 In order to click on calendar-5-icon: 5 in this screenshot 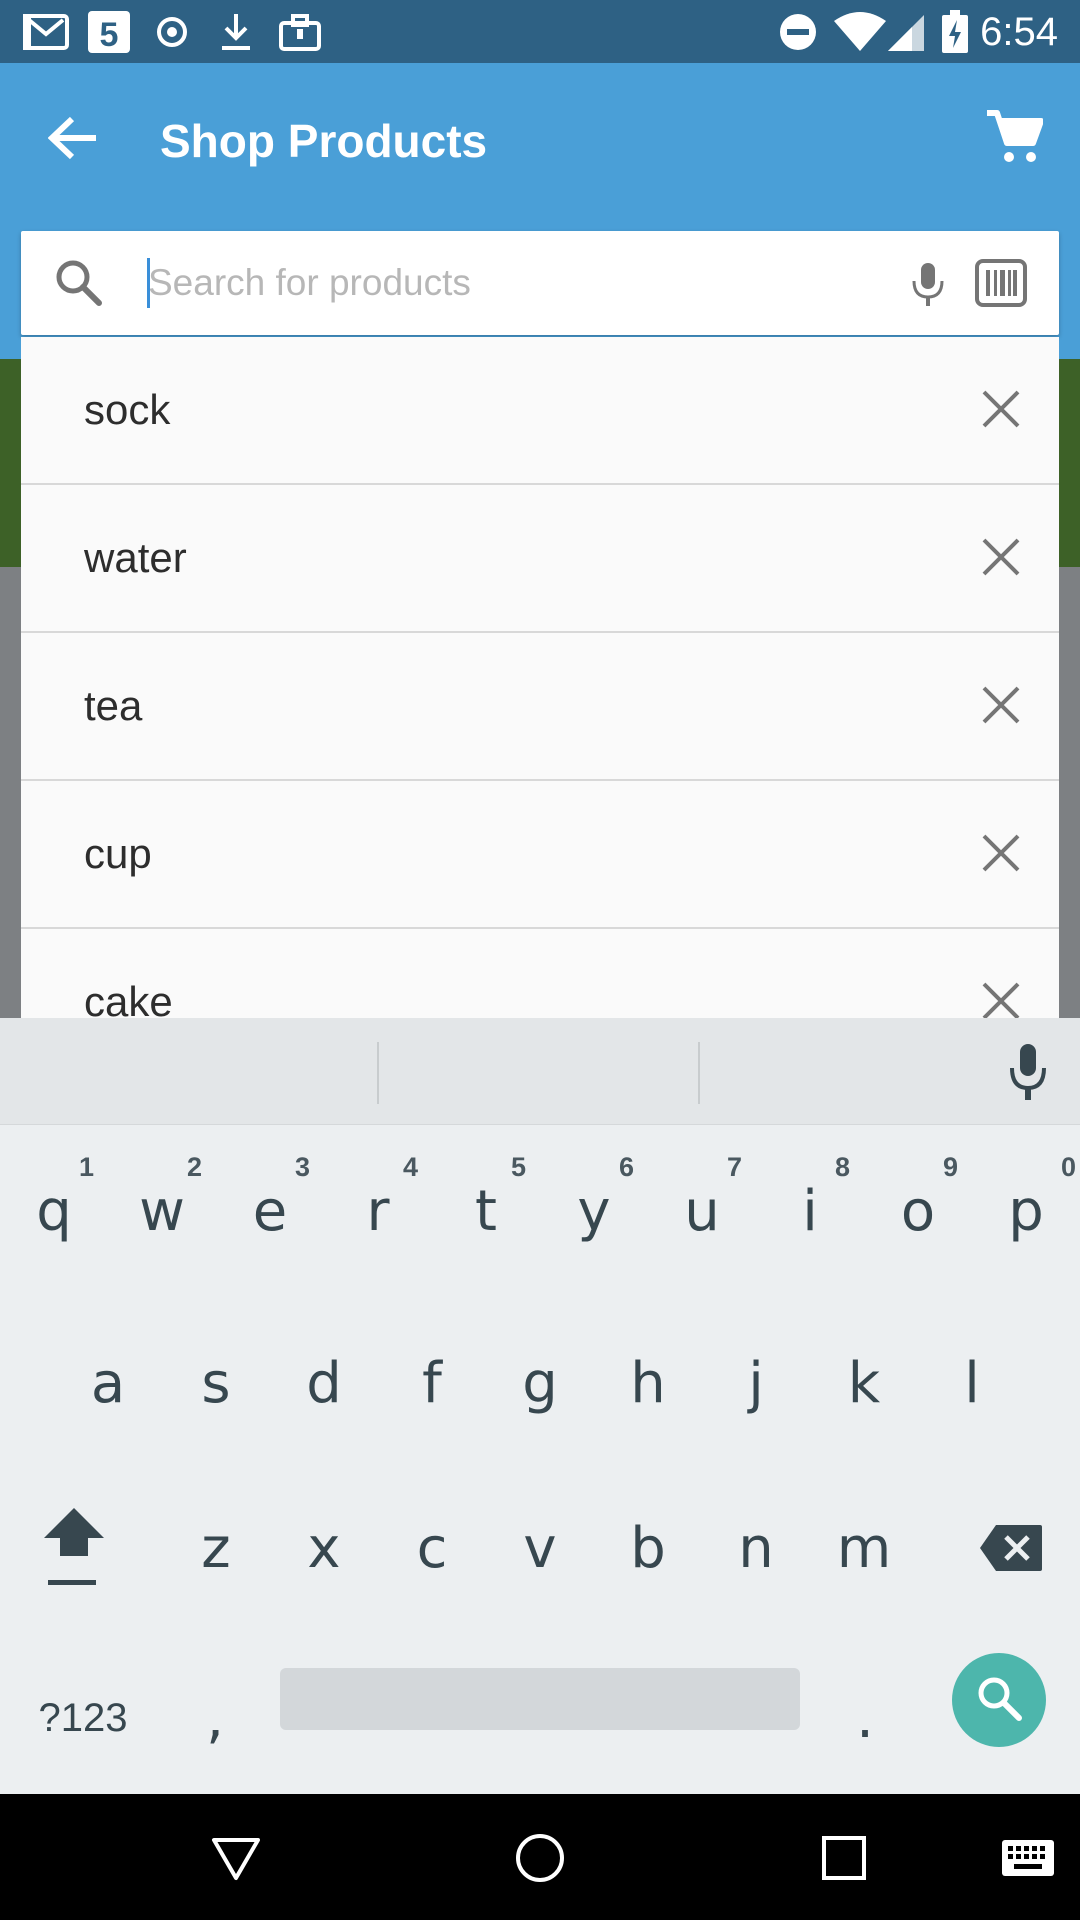, I will do `click(109, 32)`.